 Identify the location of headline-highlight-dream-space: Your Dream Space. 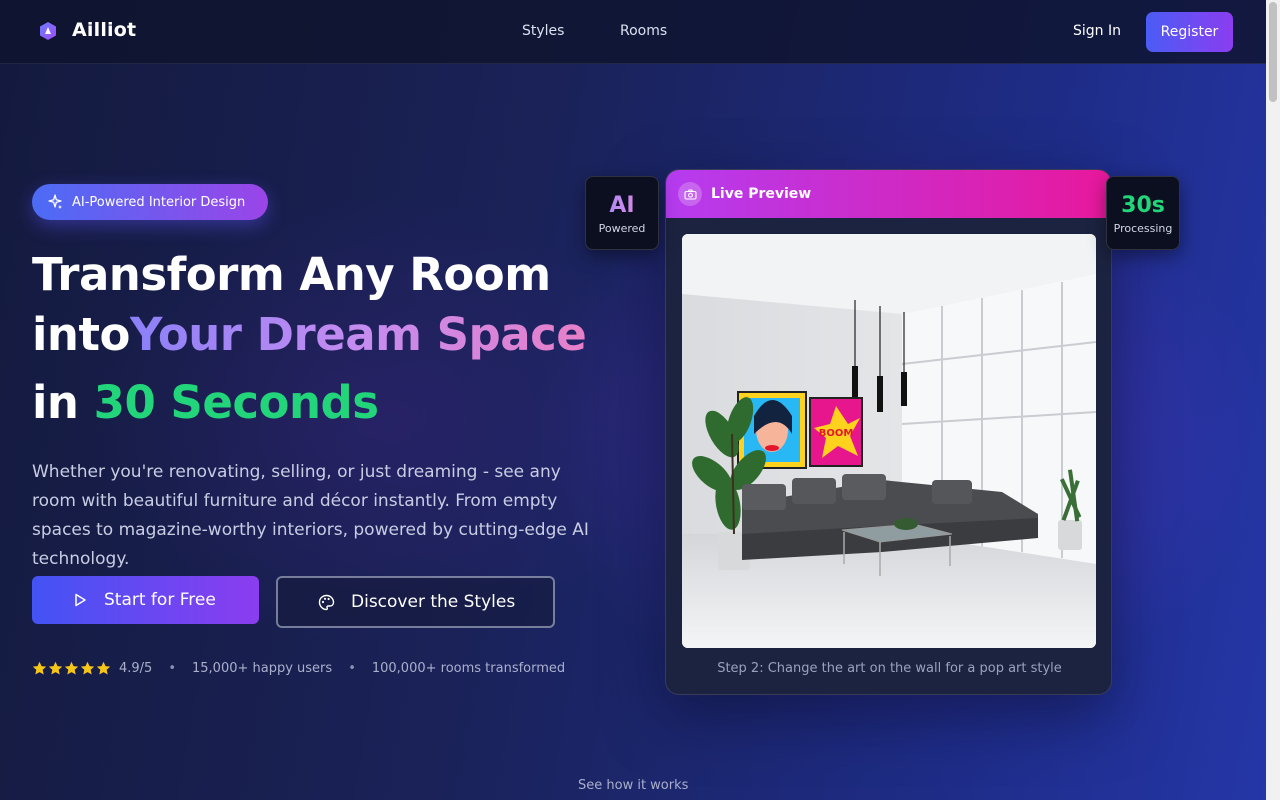
(358, 334).